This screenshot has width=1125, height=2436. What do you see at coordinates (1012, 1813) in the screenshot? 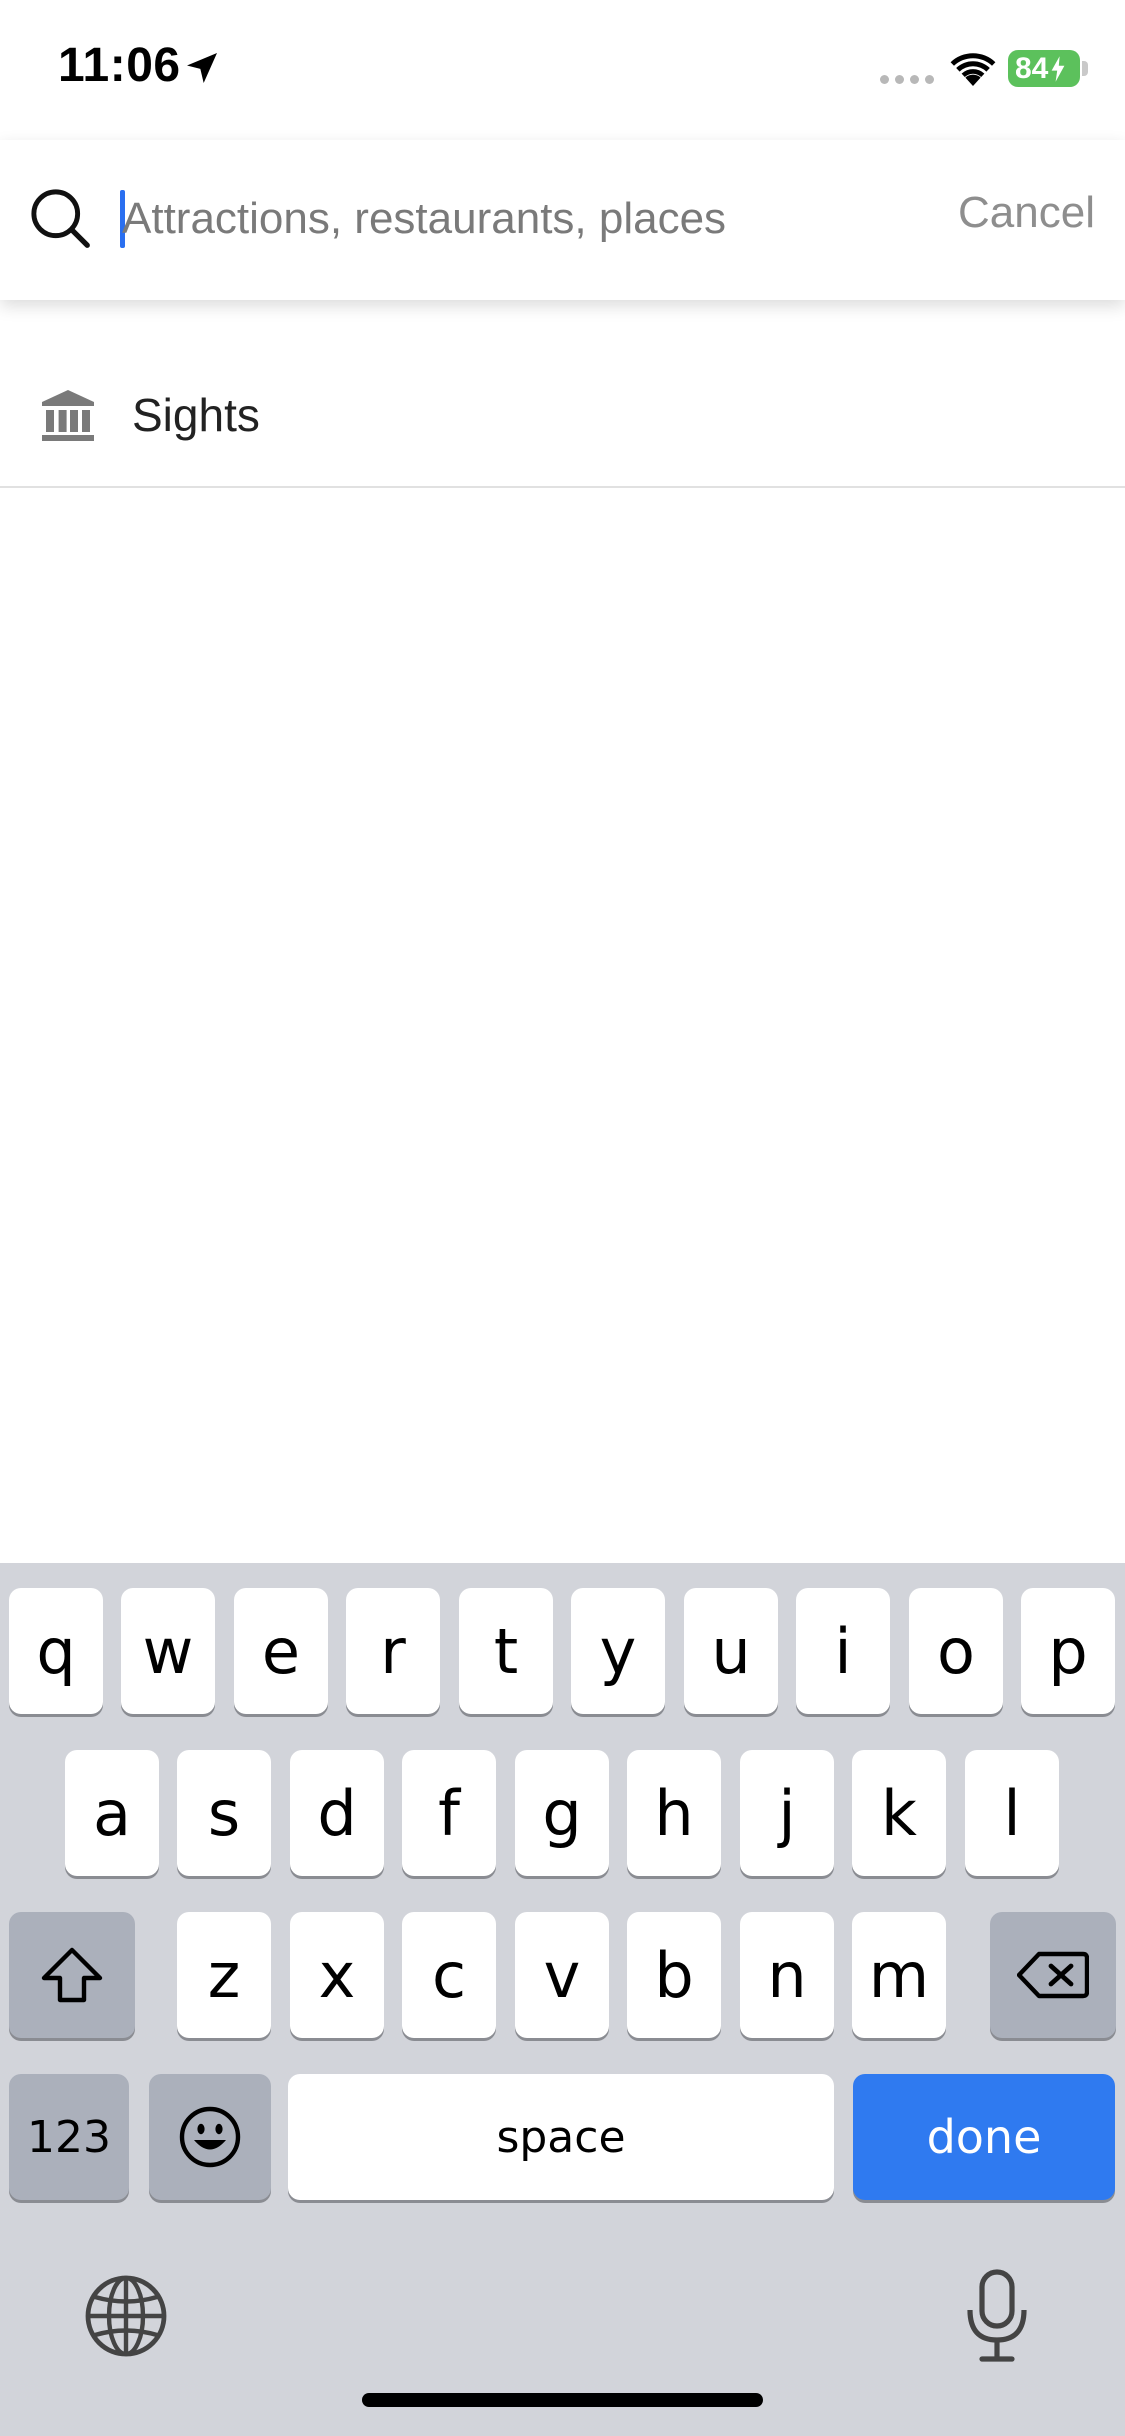
I see `key-l: l` at bounding box center [1012, 1813].